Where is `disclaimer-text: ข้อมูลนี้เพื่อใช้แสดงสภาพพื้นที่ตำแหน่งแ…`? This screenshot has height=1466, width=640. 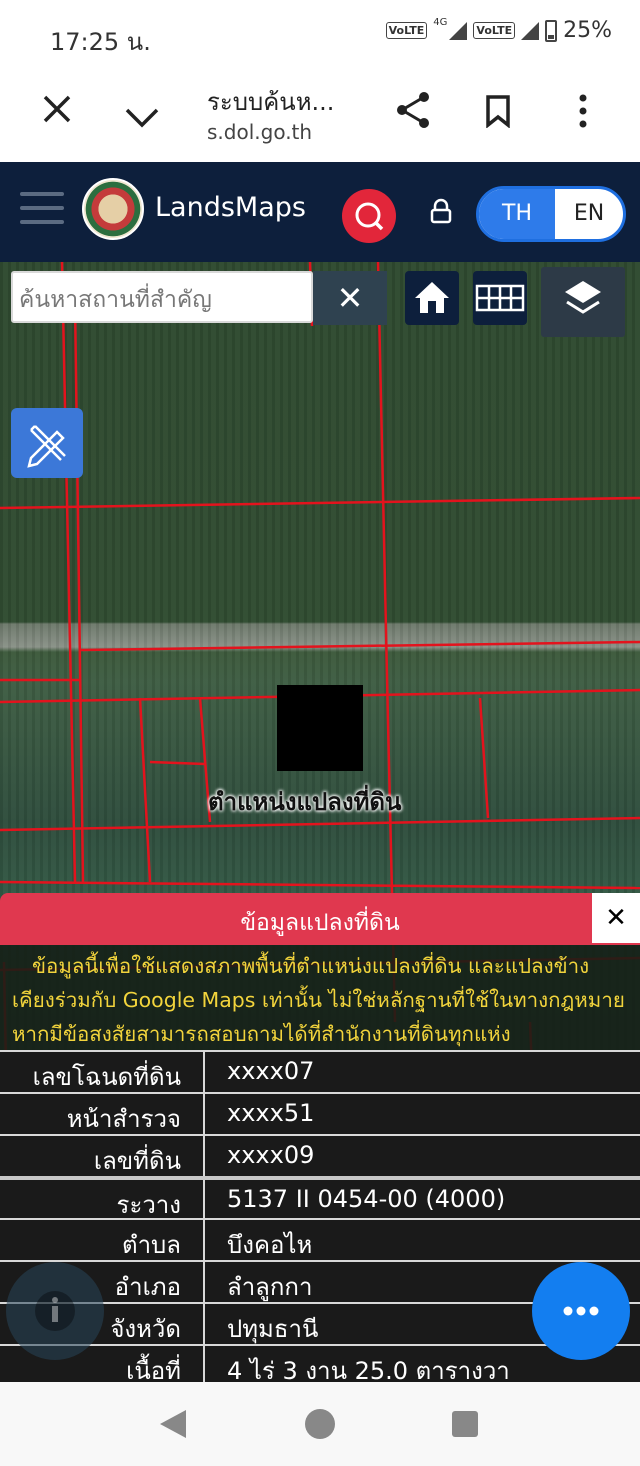 disclaimer-text: ข้อมูลนี้เพื่อใช้แสดงสภาพพื้นที่ตำแหน่งแ… is located at coordinates (320, 997).